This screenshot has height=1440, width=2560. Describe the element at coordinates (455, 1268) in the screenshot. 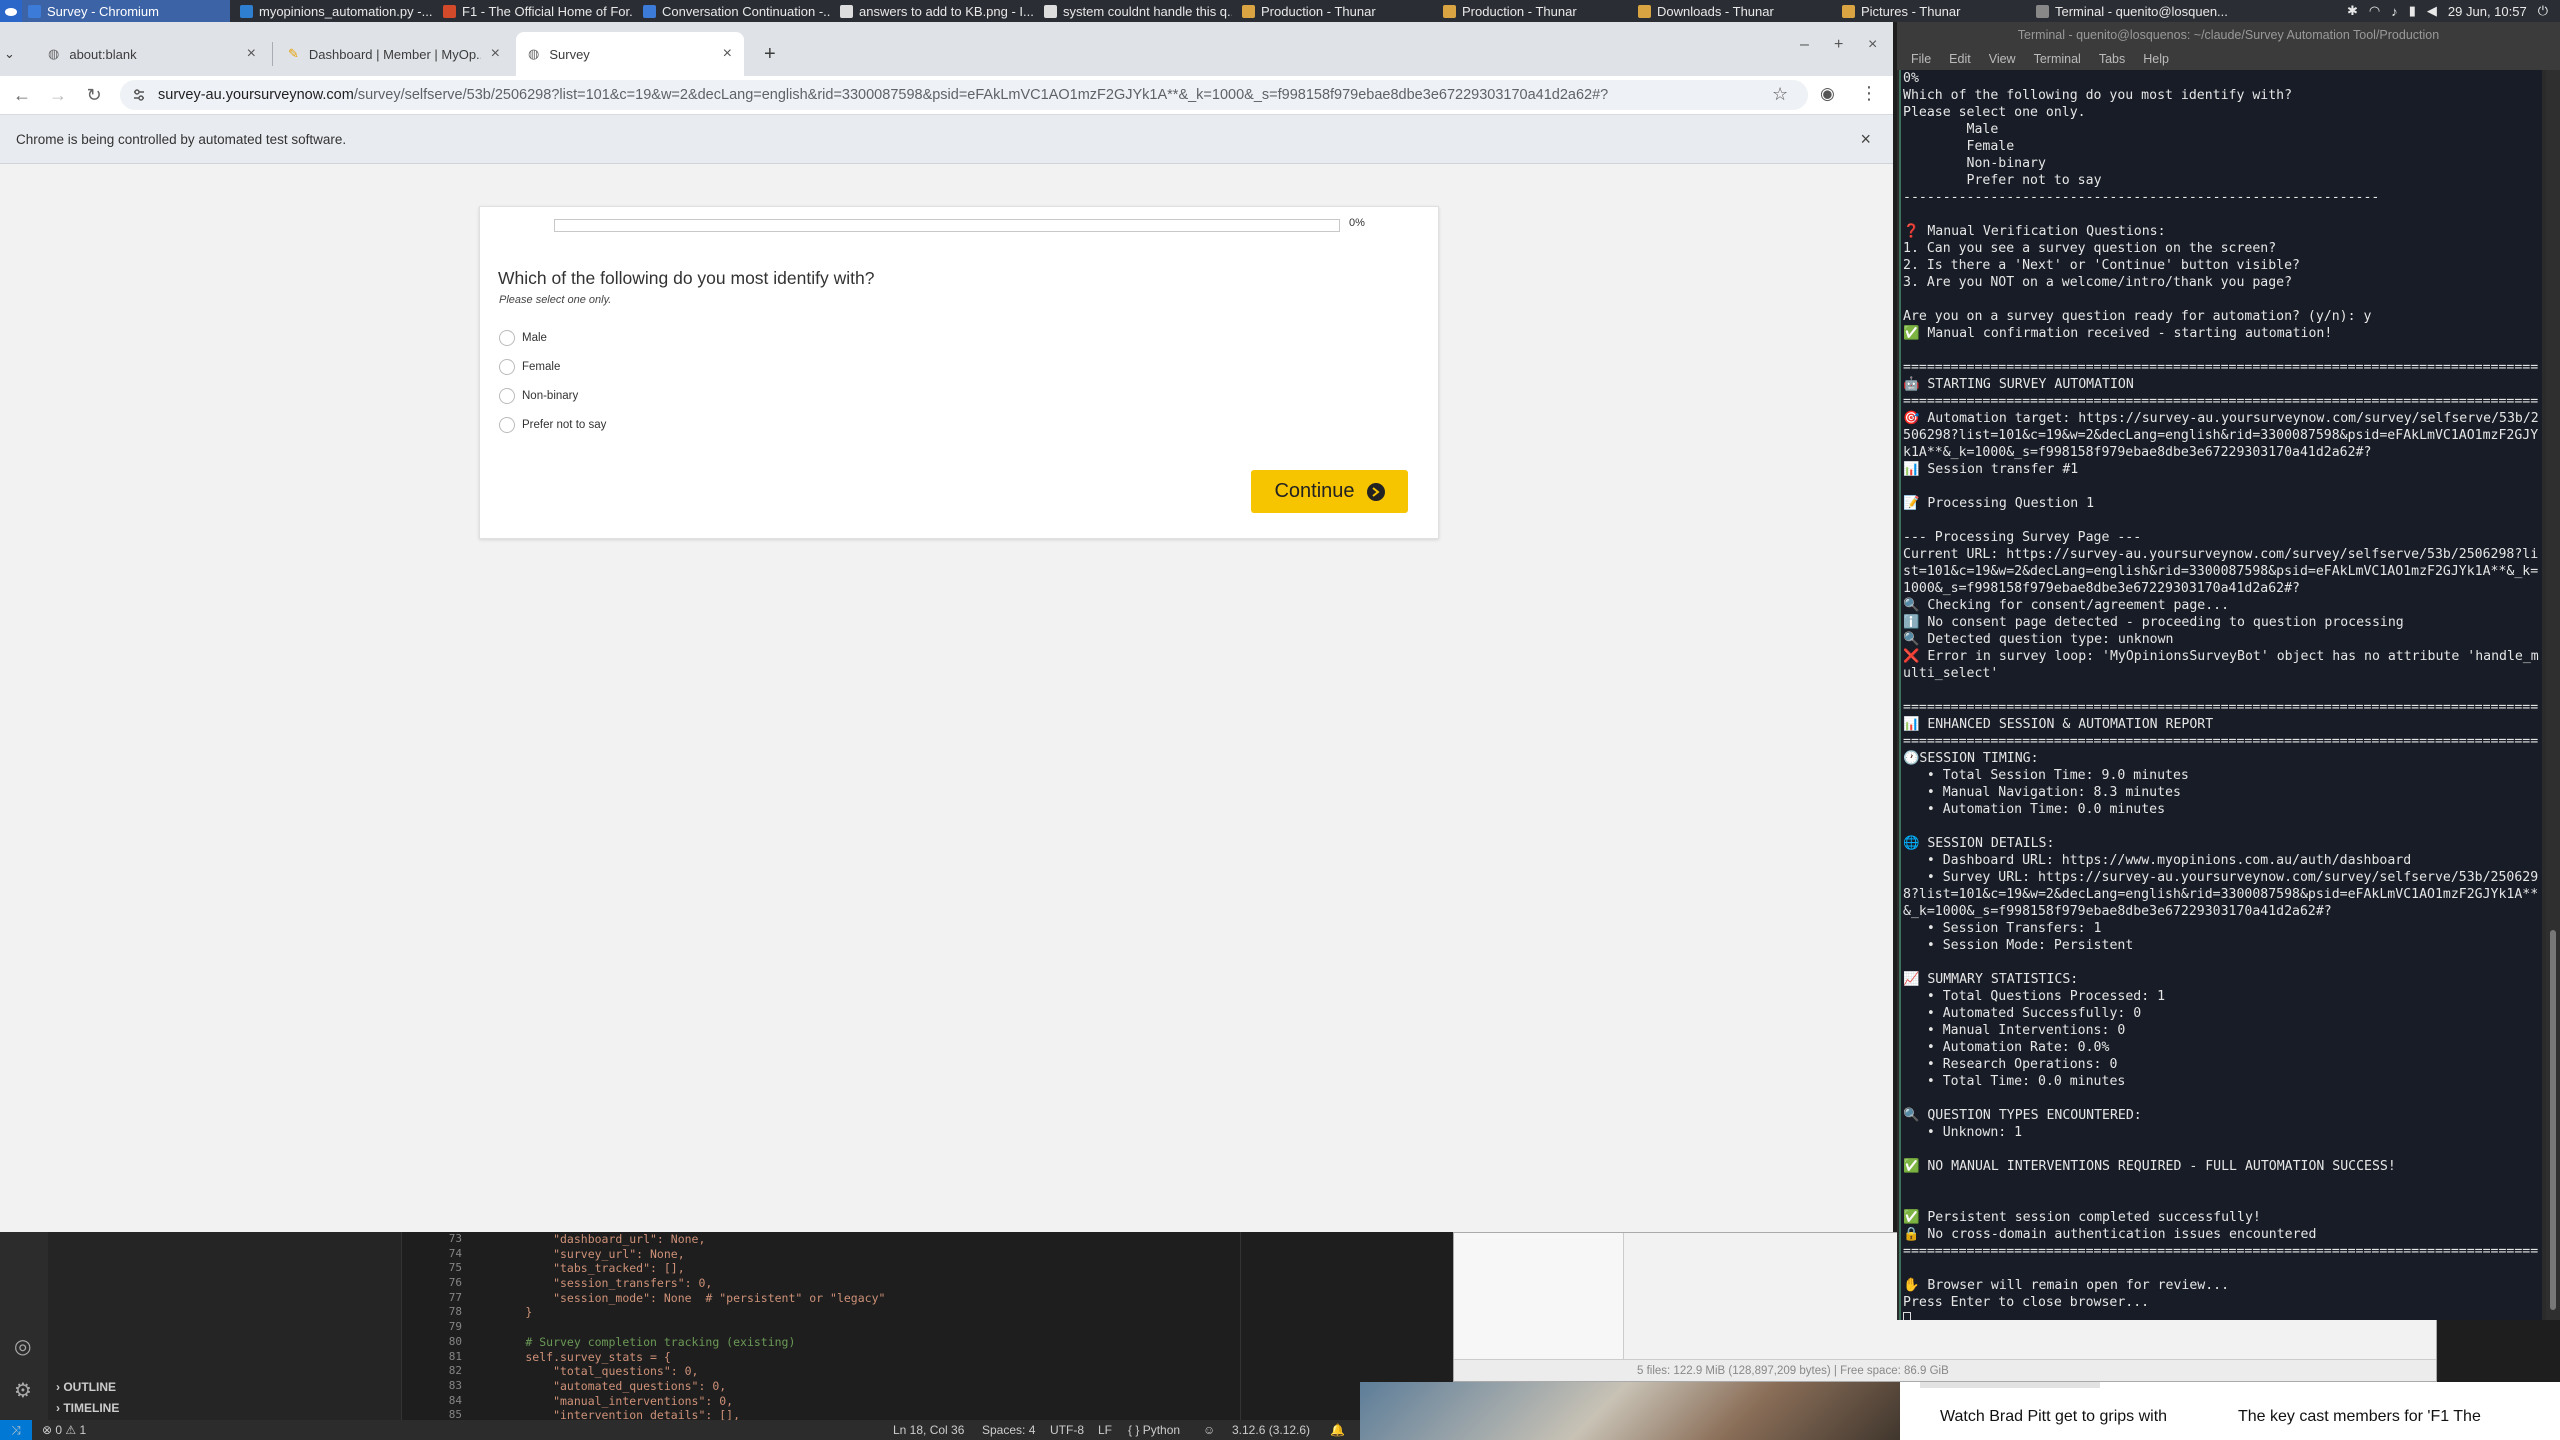

I see `line-number: 75` at that location.